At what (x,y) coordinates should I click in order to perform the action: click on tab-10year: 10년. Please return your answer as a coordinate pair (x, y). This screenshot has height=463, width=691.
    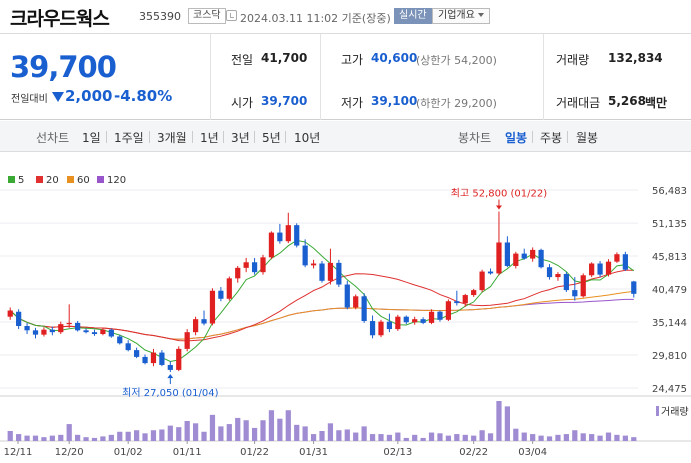
    Looking at the image, I should click on (307, 137).